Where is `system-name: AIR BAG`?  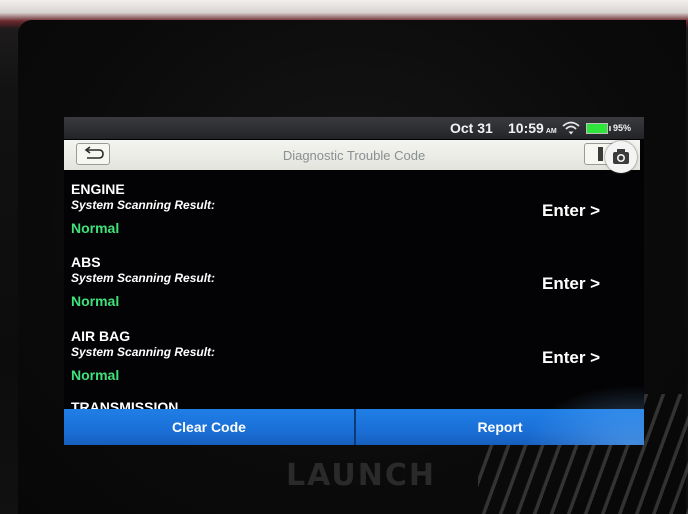
system-name: AIR BAG is located at coordinates (101, 336).